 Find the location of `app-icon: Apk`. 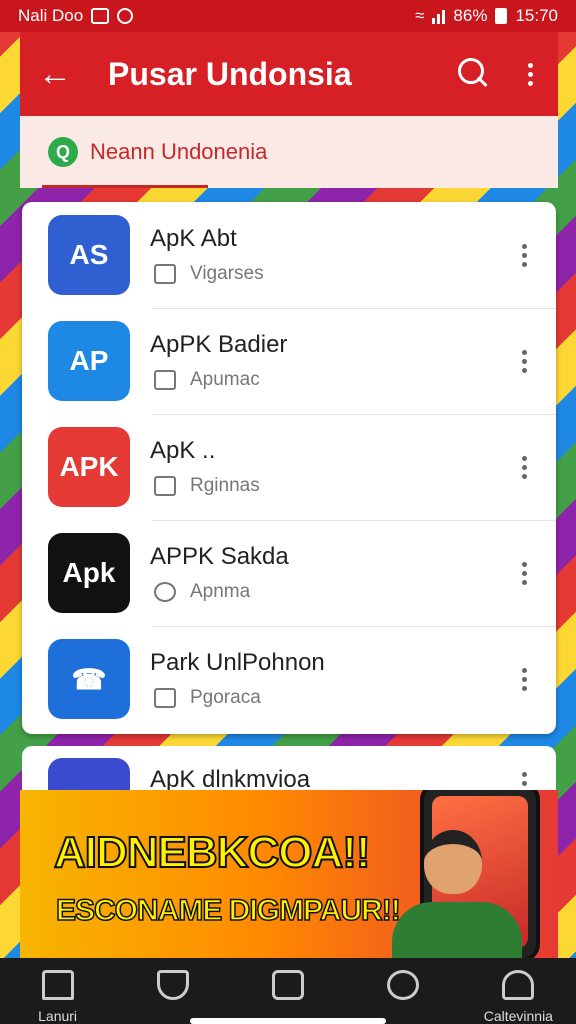

app-icon: Apk is located at coordinates (89, 573).